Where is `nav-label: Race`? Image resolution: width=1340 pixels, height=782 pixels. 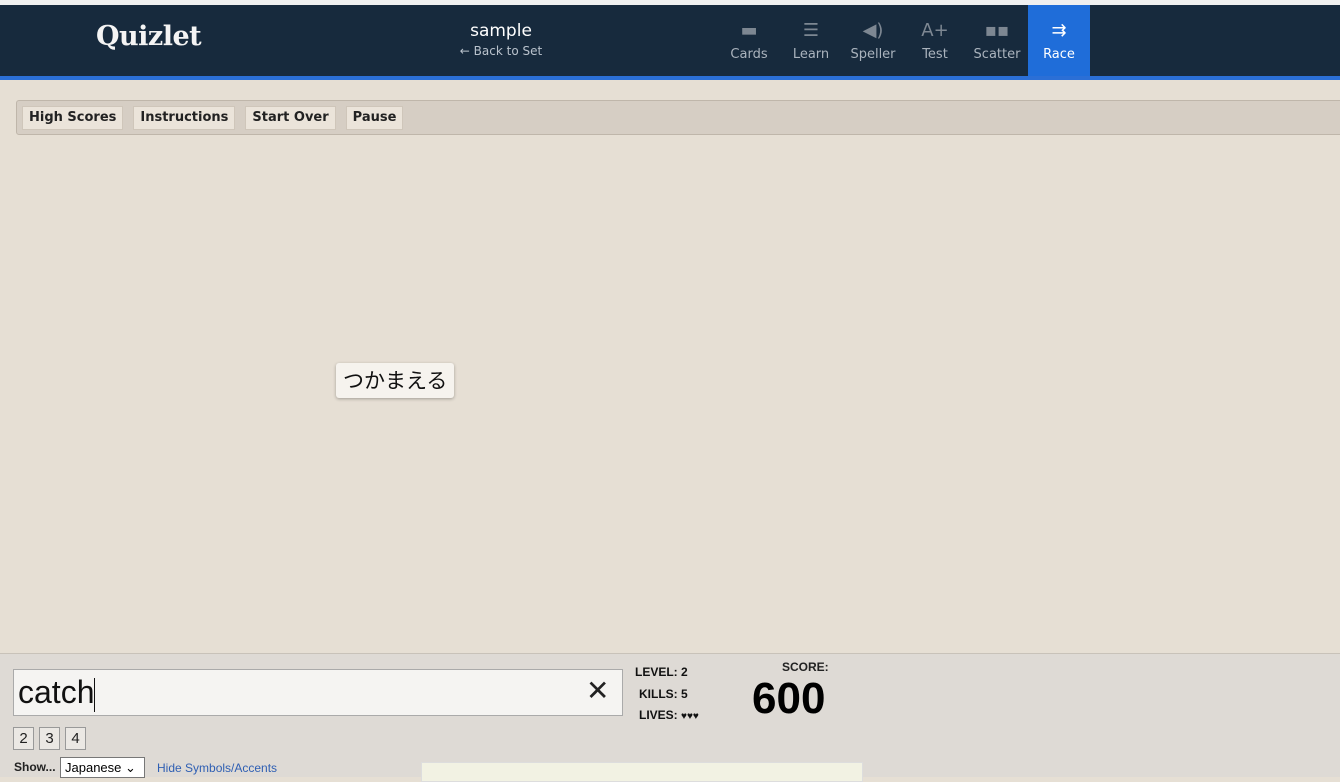
nav-label: Race is located at coordinates (1059, 54).